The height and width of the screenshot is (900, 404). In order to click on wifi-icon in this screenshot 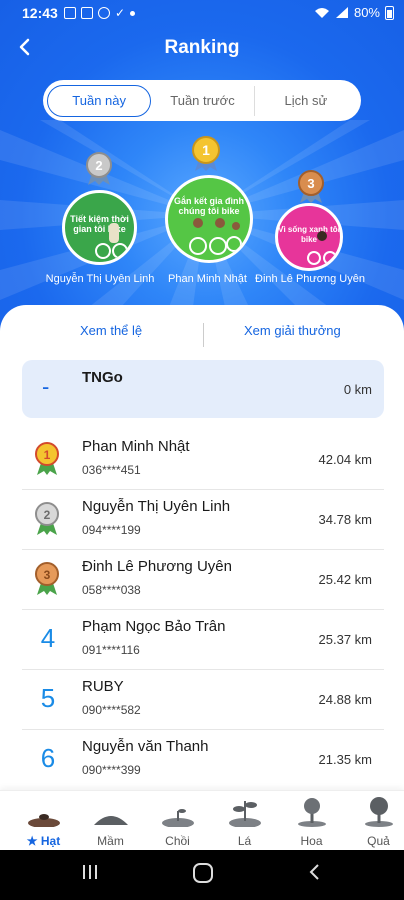, I will do `click(321, 13)`.